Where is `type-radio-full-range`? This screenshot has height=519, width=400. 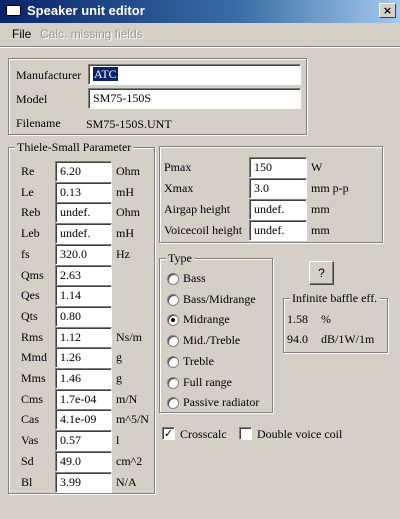
type-radio-full-range is located at coordinates (173, 382).